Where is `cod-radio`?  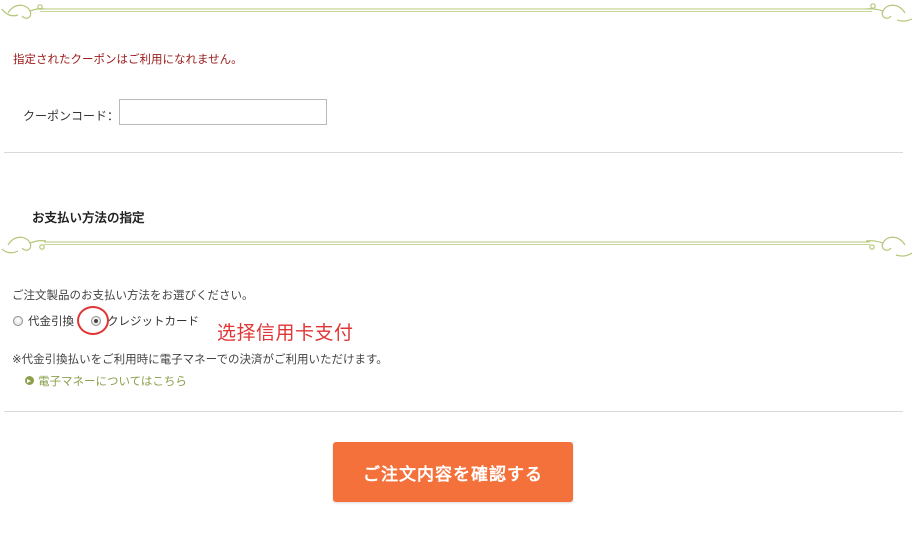 cod-radio is located at coordinates (18, 321).